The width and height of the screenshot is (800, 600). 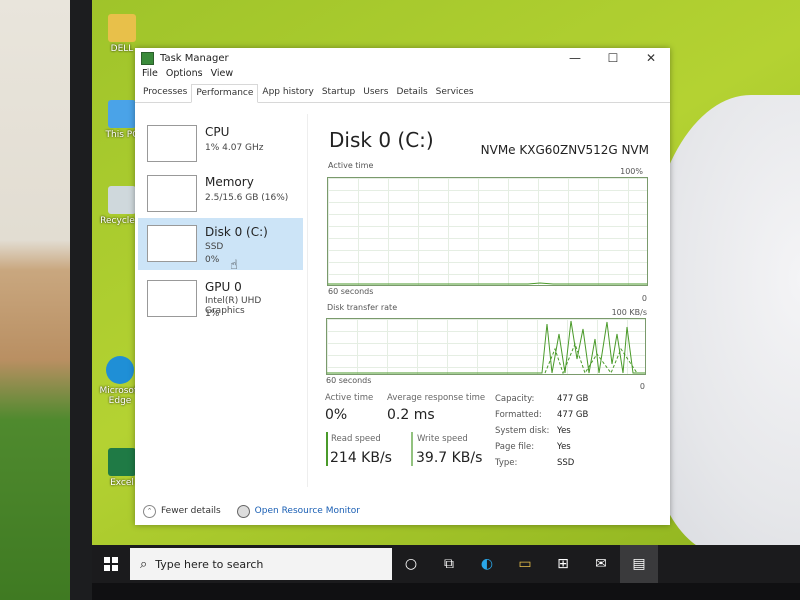 I want to click on tab-processes: Processes, so click(x=165, y=93).